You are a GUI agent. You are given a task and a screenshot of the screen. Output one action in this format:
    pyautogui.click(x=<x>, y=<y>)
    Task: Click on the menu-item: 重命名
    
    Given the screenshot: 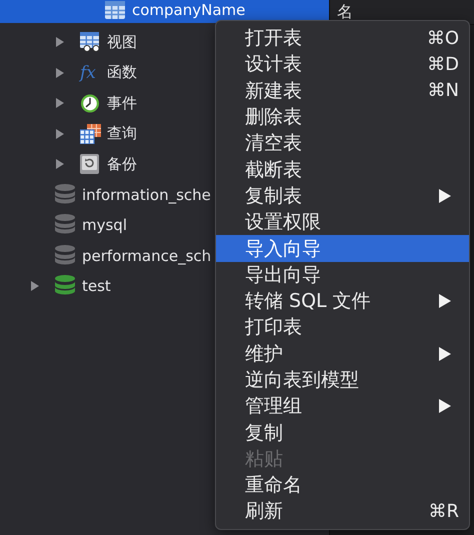 What is the action you would take?
    pyautogui.click(x=342, y=485)
    